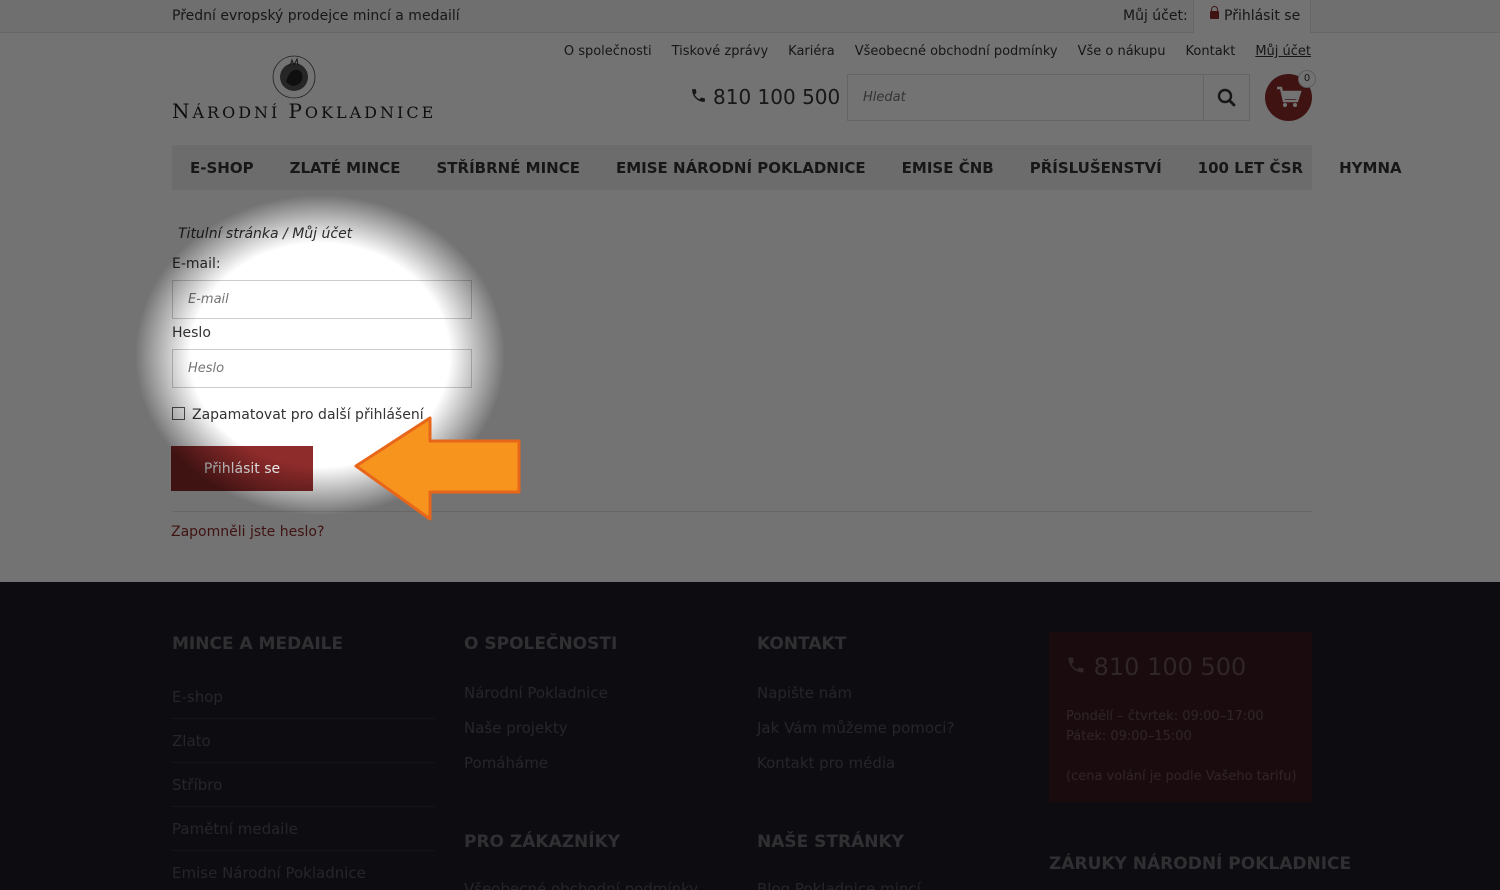 The image size is (1500, 890). I want to click on top-link-o-spolecnosti: O společnosti, so click(608, 51).